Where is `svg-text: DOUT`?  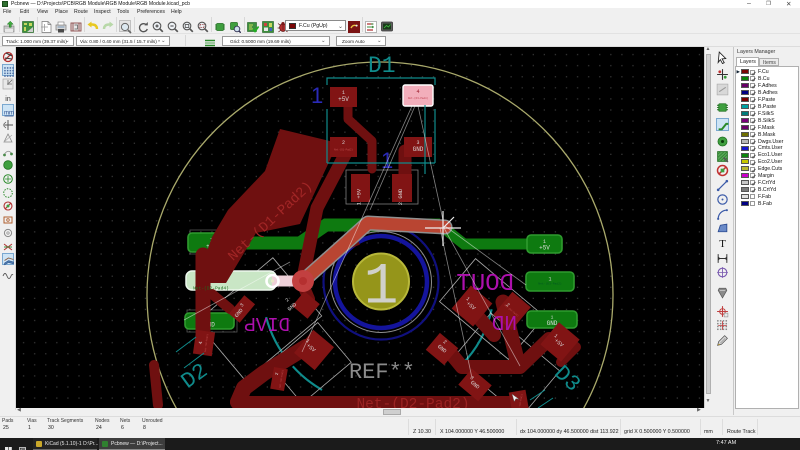 svg-text: DOUT is located at coordinates (485, 284).